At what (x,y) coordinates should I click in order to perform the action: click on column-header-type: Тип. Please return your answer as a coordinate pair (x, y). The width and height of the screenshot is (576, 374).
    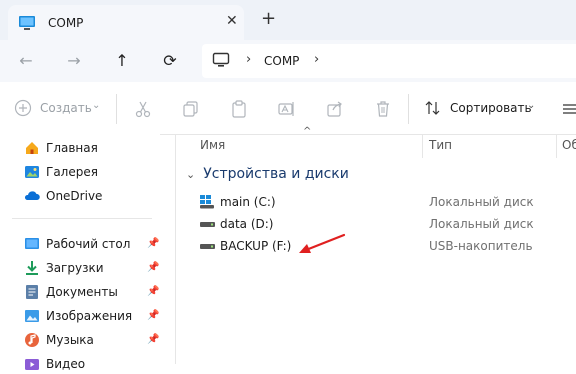
    Looking at the image, I should click on (440, 150).